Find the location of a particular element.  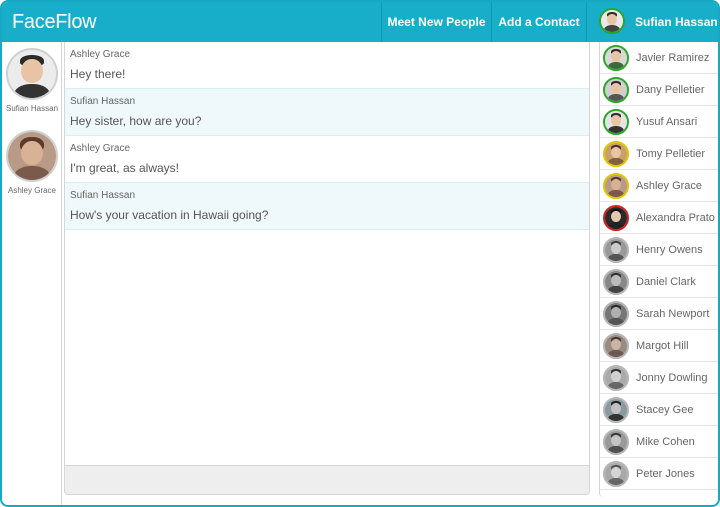

contact-item: Daniel Clark is located at coordinates (659, 282).